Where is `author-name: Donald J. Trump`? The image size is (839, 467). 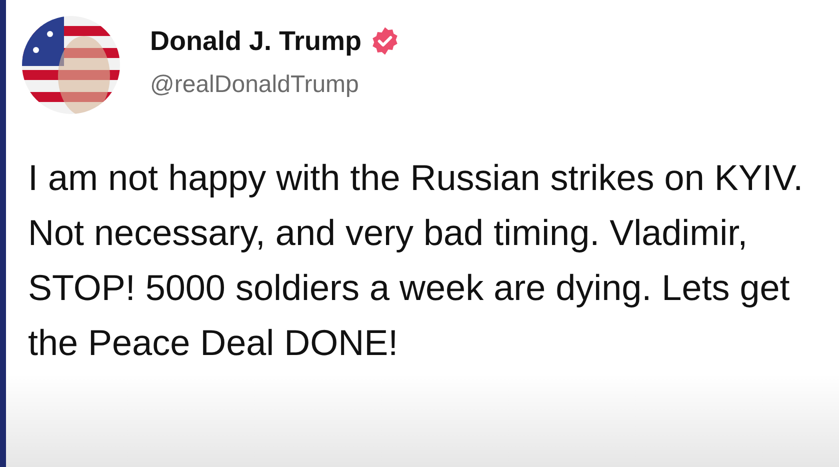 author-name: Donald J. Trump is located at coordinates (256, 41).